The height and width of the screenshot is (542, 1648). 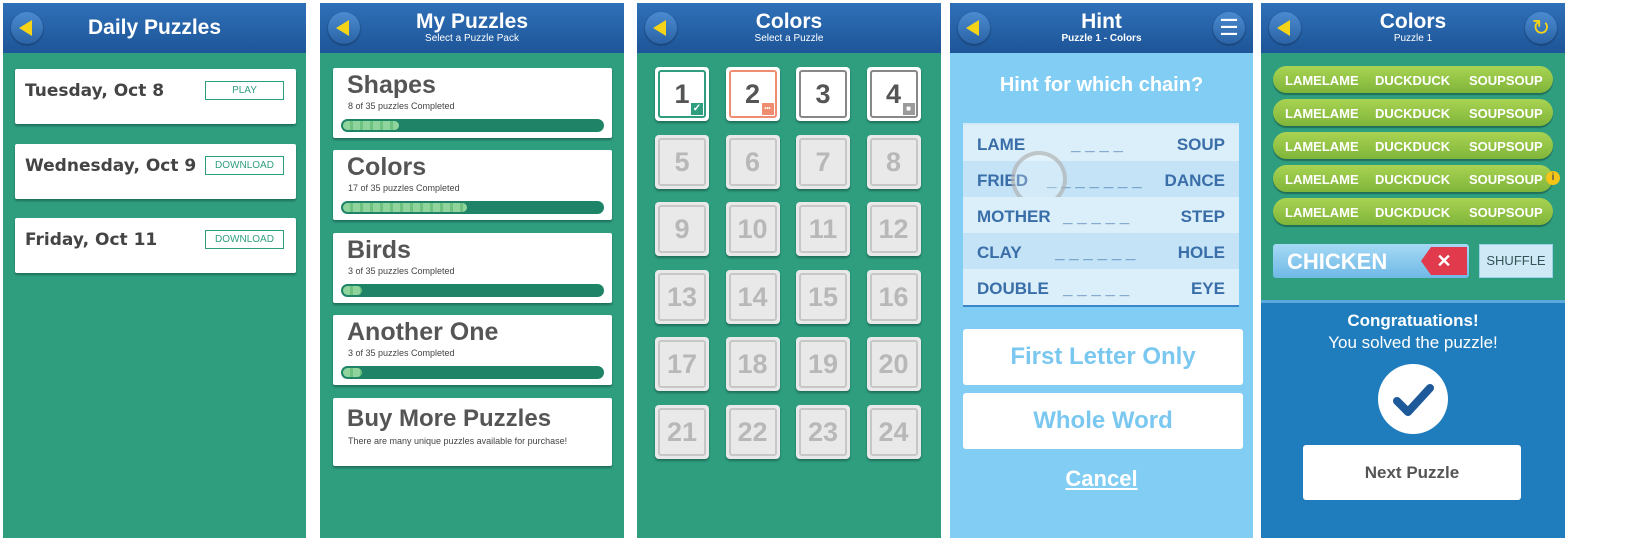 I want to click on puzzle-cell-16: 16, so click(x=893, y=296).